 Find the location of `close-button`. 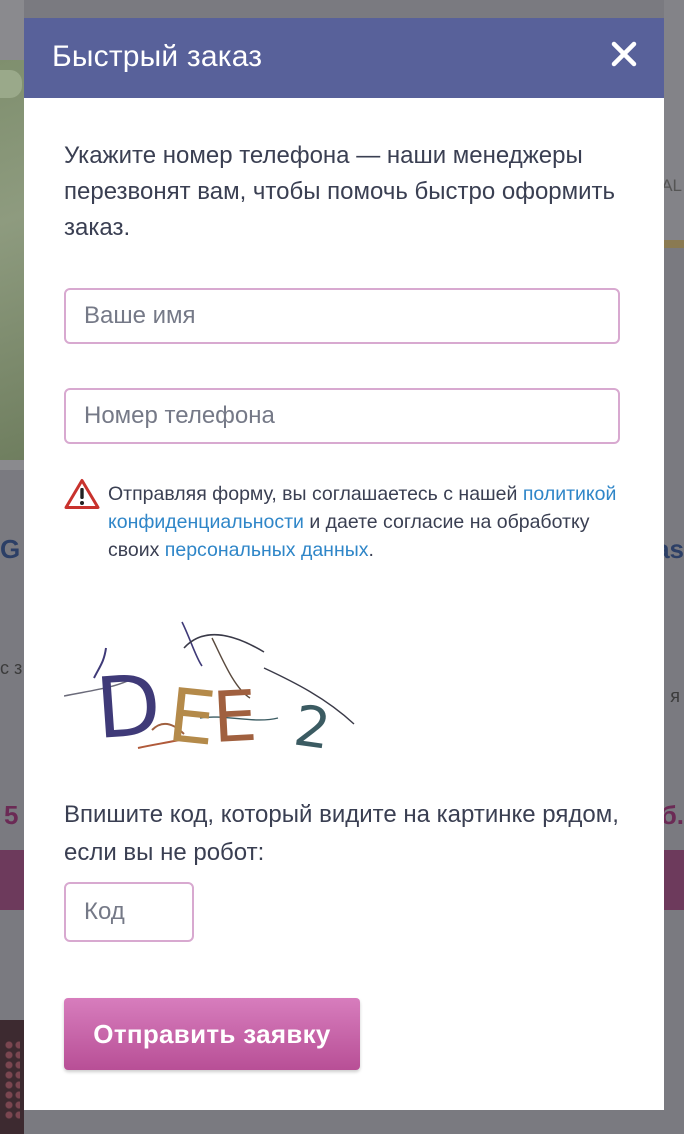

close-button is located at coordinates (624, 54).